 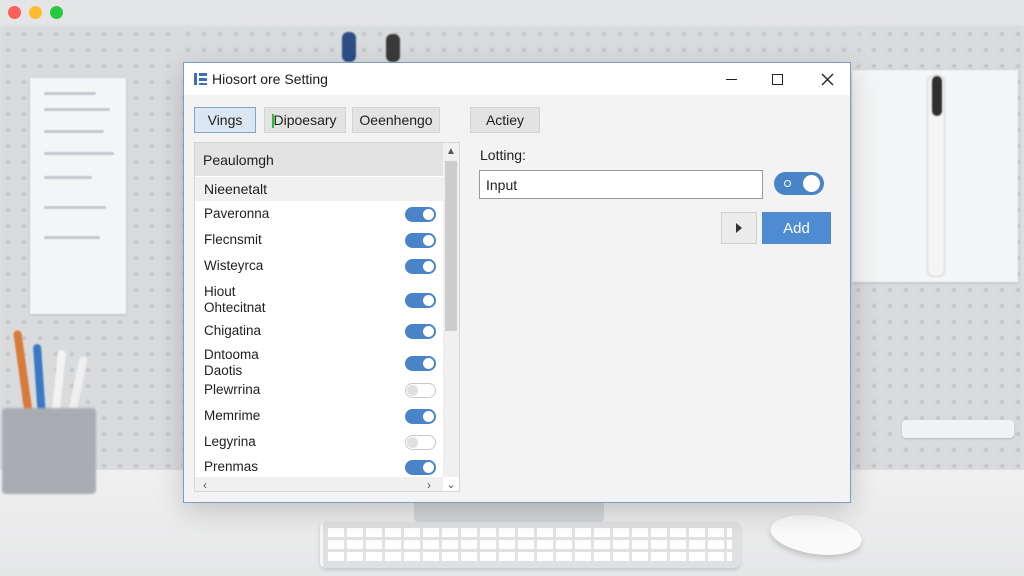 I want to click on pinned-paper-left, so click(x=78, y=196).